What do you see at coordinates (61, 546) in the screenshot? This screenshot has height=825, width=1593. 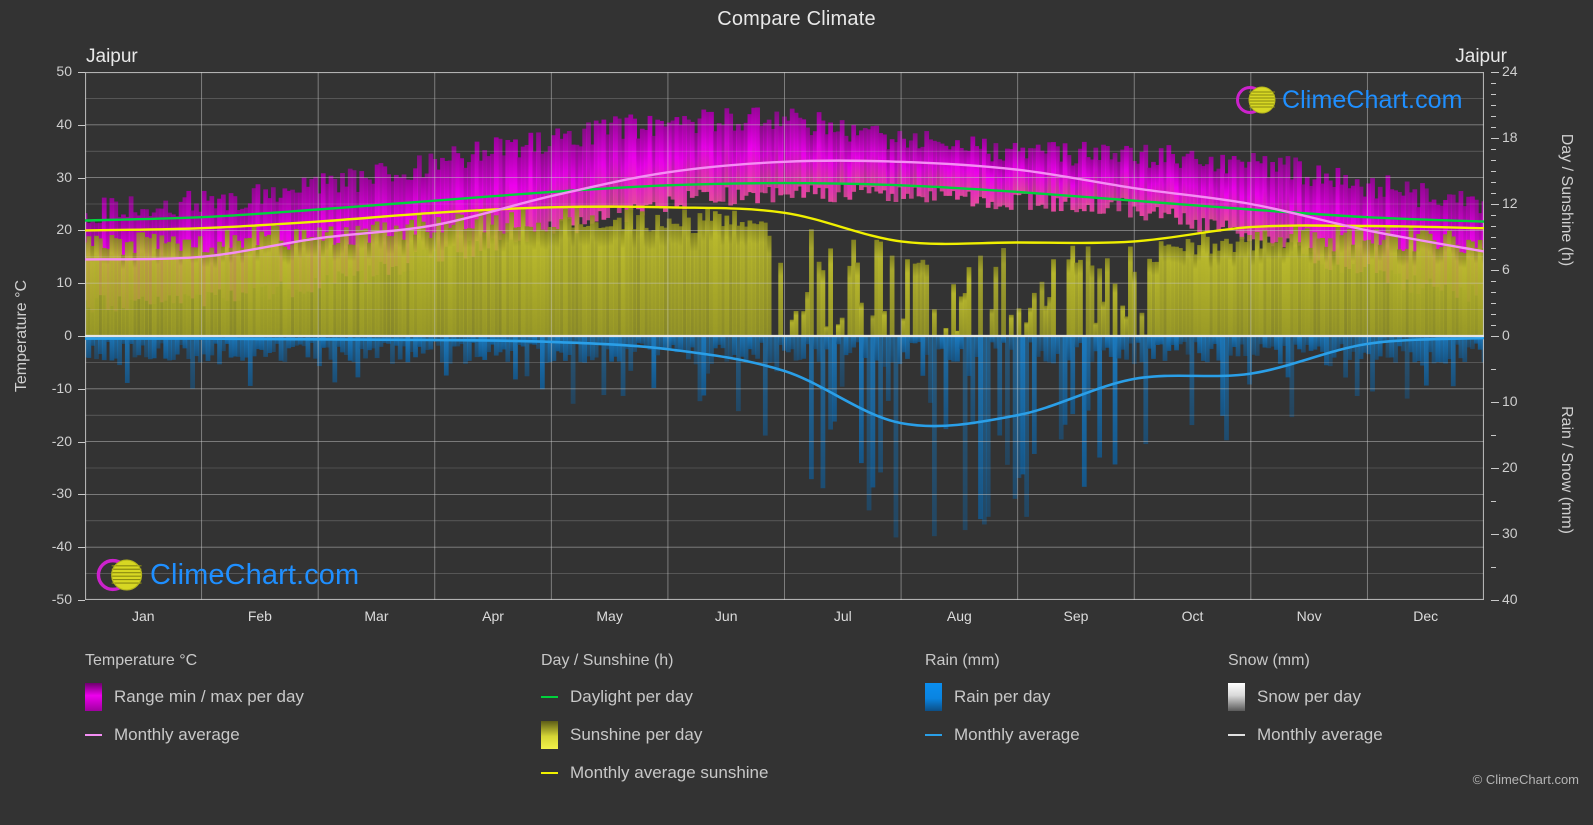 I see `y-axis-left-tick: -40` at bounding box center [61, 546].